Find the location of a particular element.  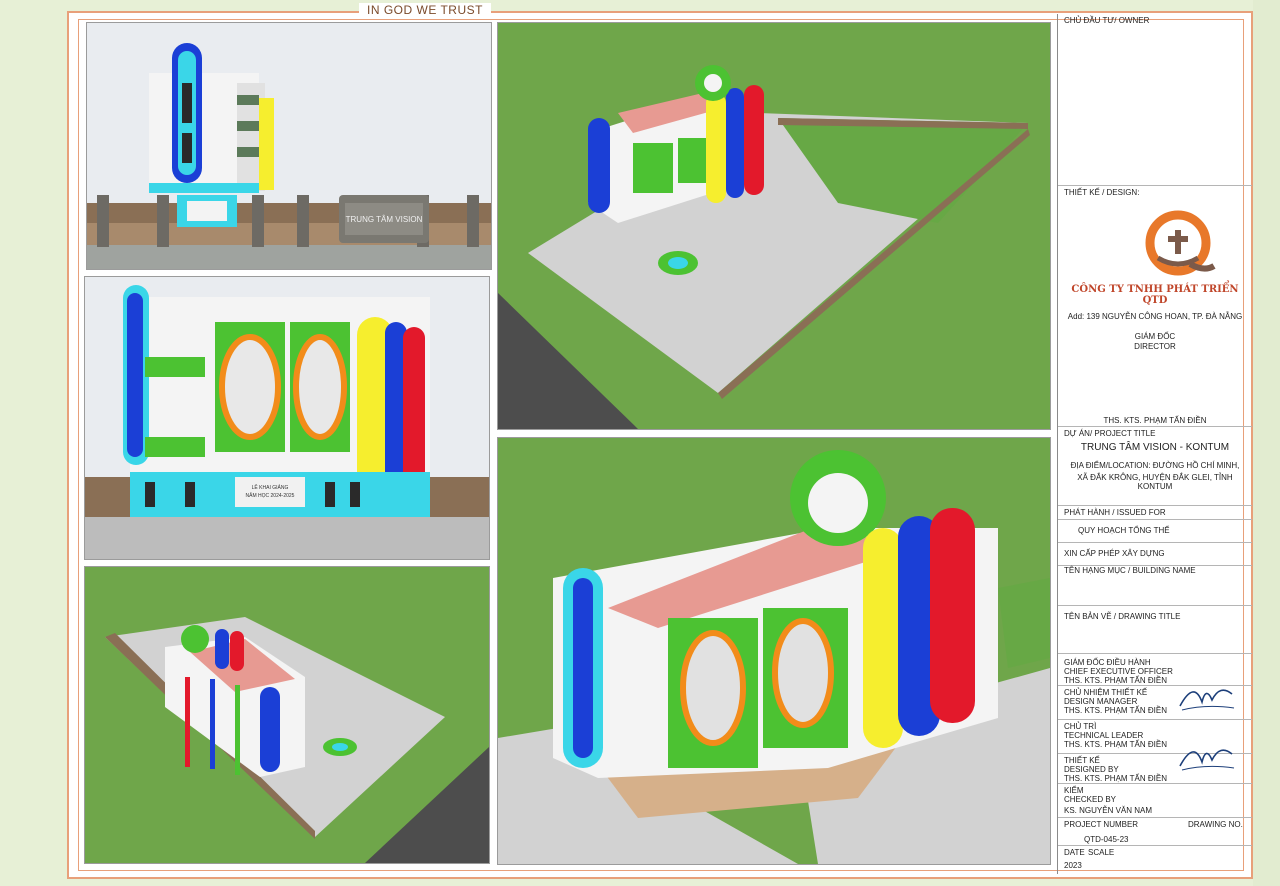

issued-cell: PHÁT HÀNH / ISSUED FOR is located at coordinates (1155, 513).